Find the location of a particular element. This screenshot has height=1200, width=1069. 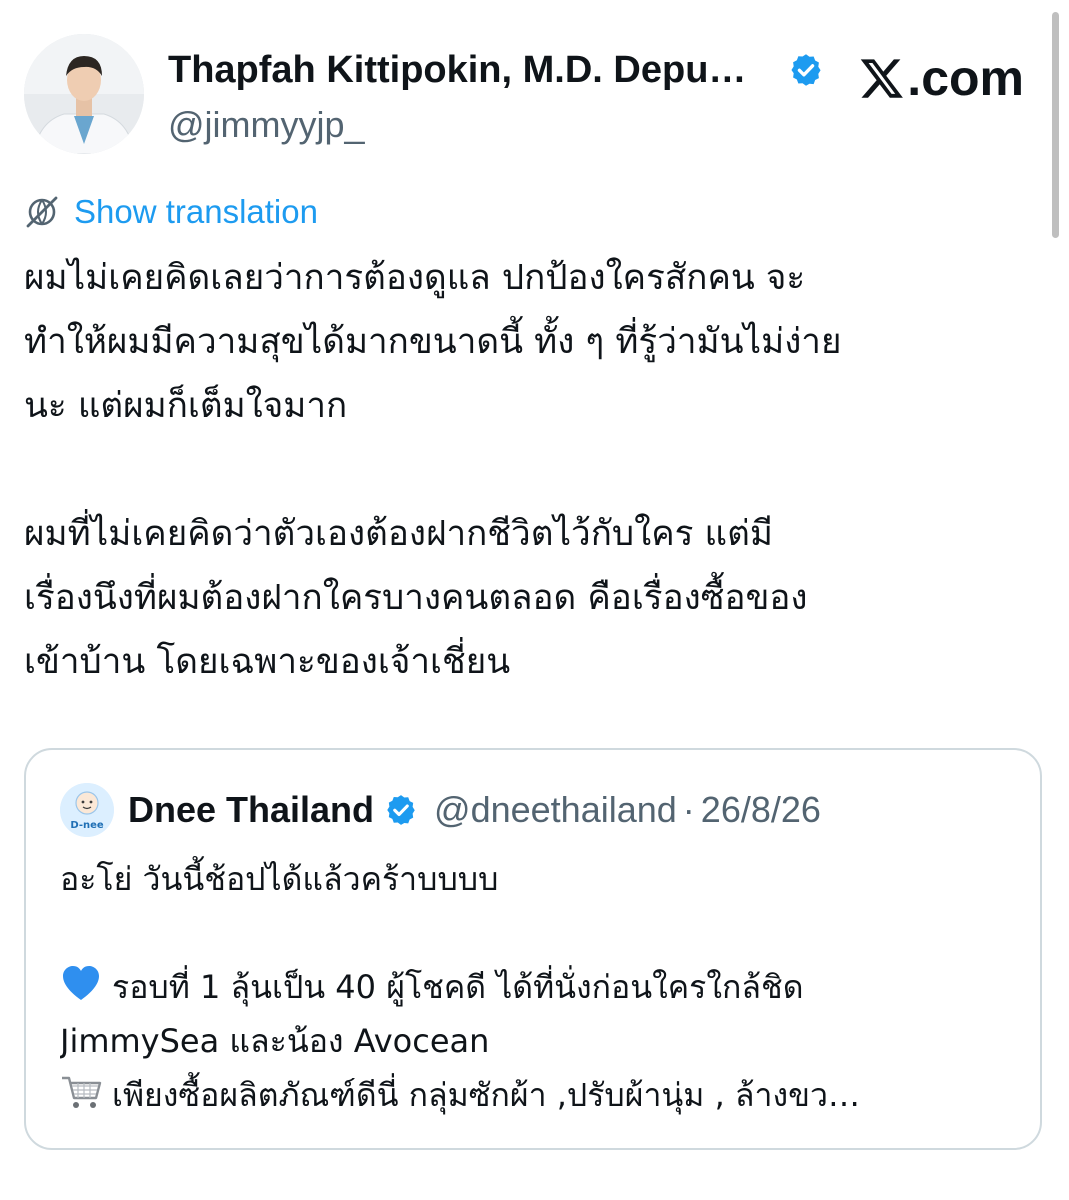

show-translation-link: Show translation is located at coordinates (171, 212).